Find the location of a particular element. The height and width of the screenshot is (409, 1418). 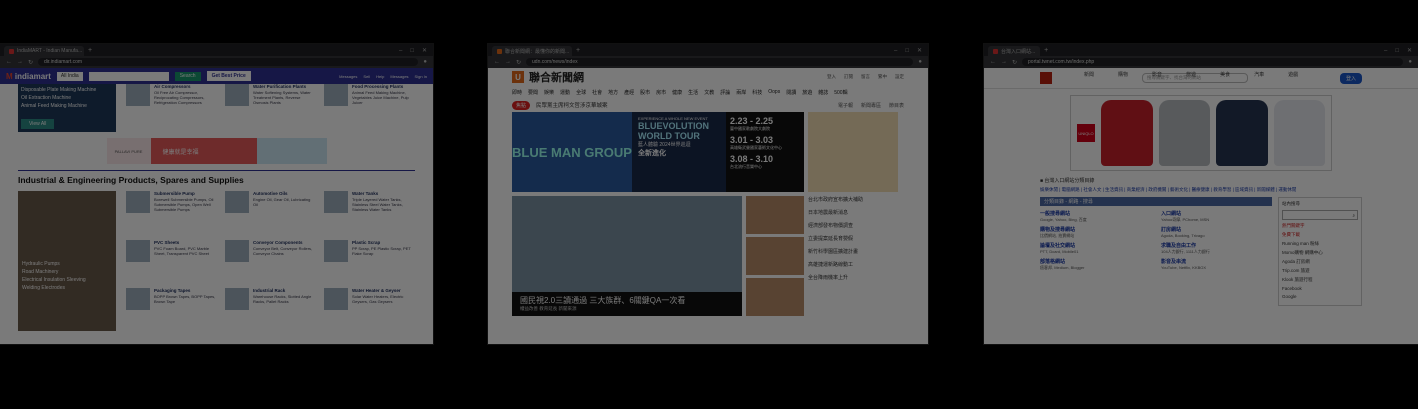

sidebar-link: Google is located at coordinates (1320, 296).